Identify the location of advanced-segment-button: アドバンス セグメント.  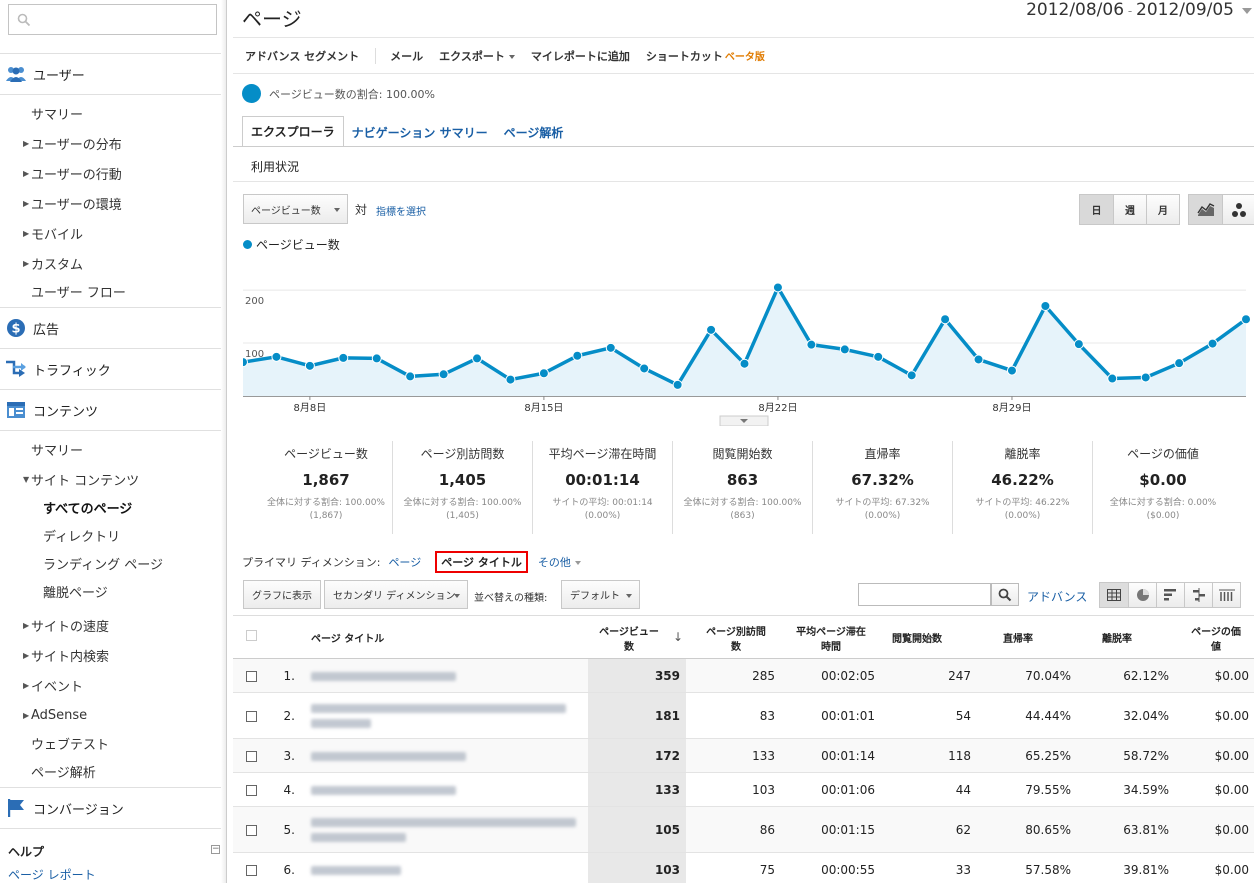
(305, 55).